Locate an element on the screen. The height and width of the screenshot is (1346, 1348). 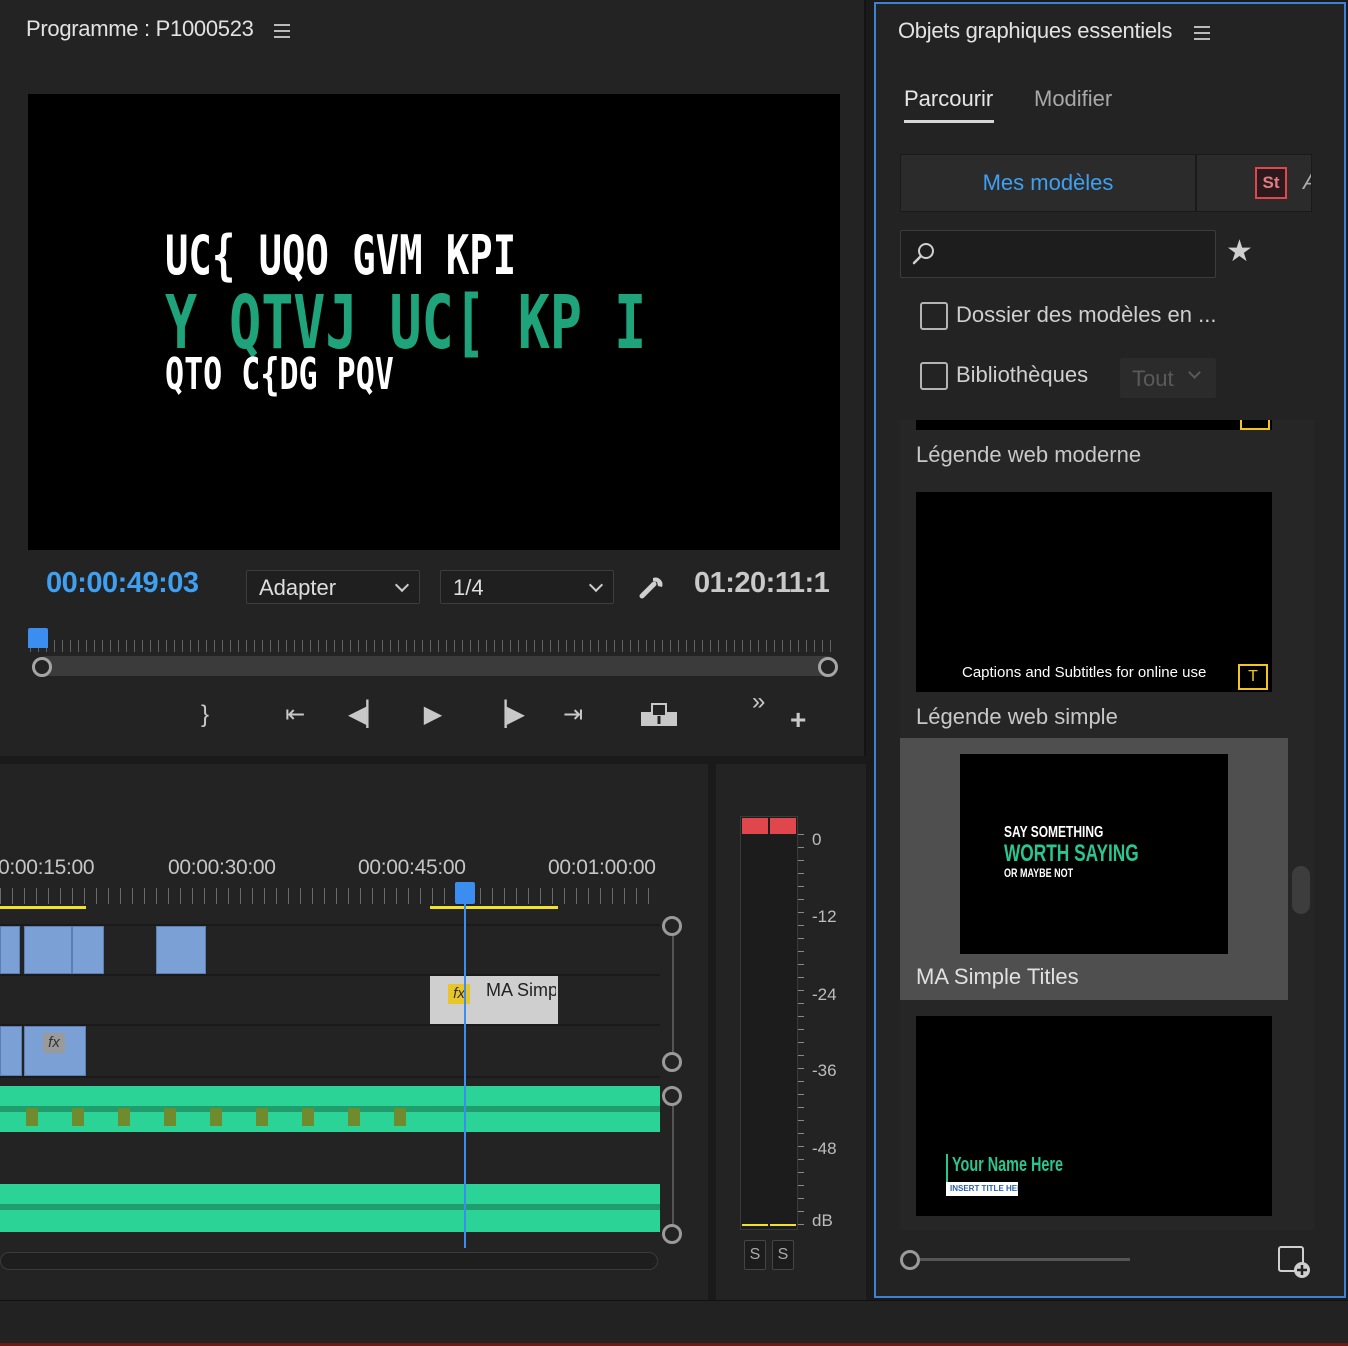
audio-meter-panel: 0 -12 -24 -36 -48 dB S S is located at coordinates (791, 1032).